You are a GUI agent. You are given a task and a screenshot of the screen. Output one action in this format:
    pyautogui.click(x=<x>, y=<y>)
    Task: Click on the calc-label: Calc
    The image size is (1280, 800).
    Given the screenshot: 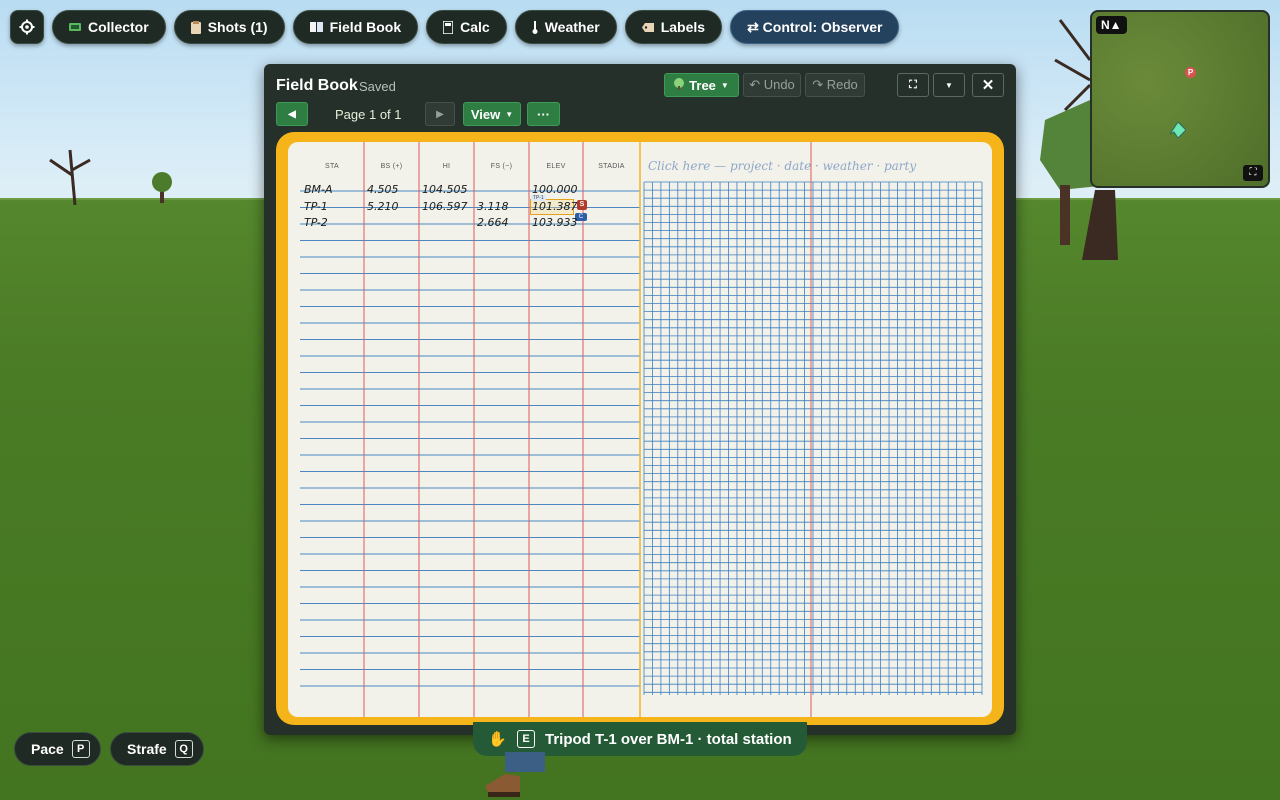 What is the action you would take?
    pyautogui.click(x=475, y=27)
    